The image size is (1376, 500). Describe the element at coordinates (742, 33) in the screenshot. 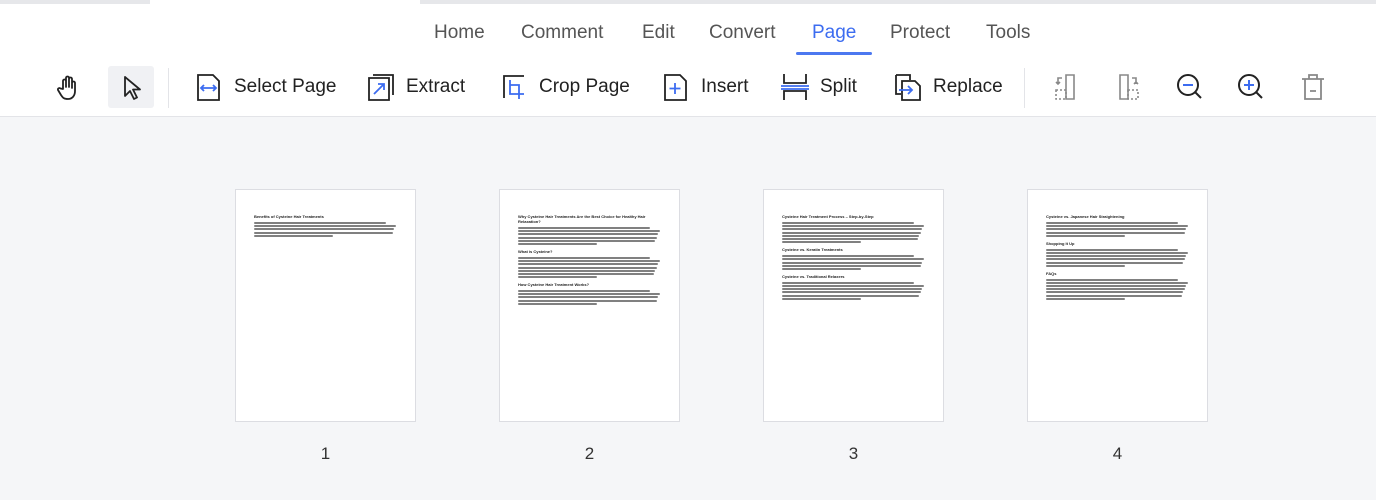

I see `tab-convert: Convert` at that location.